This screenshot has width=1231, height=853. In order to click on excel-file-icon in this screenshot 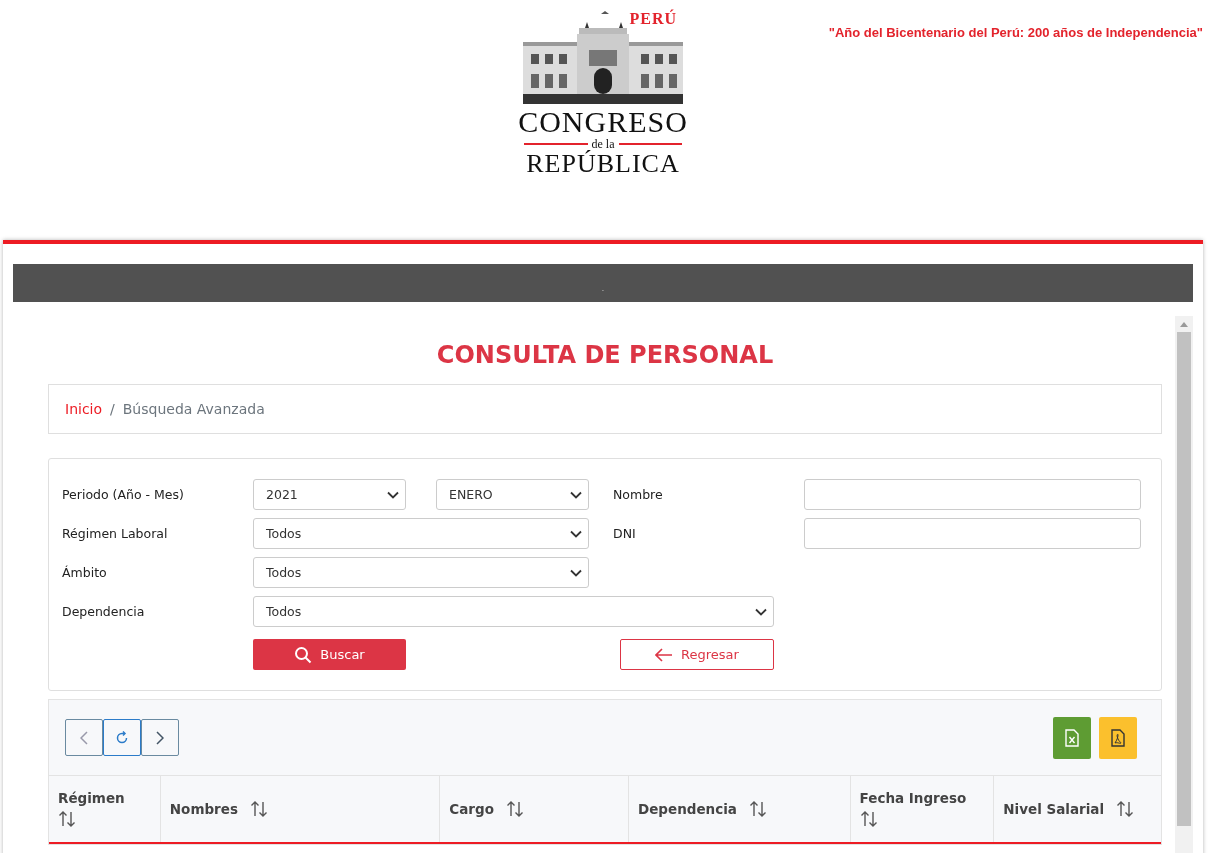, I will do `click(1072, 737)`.